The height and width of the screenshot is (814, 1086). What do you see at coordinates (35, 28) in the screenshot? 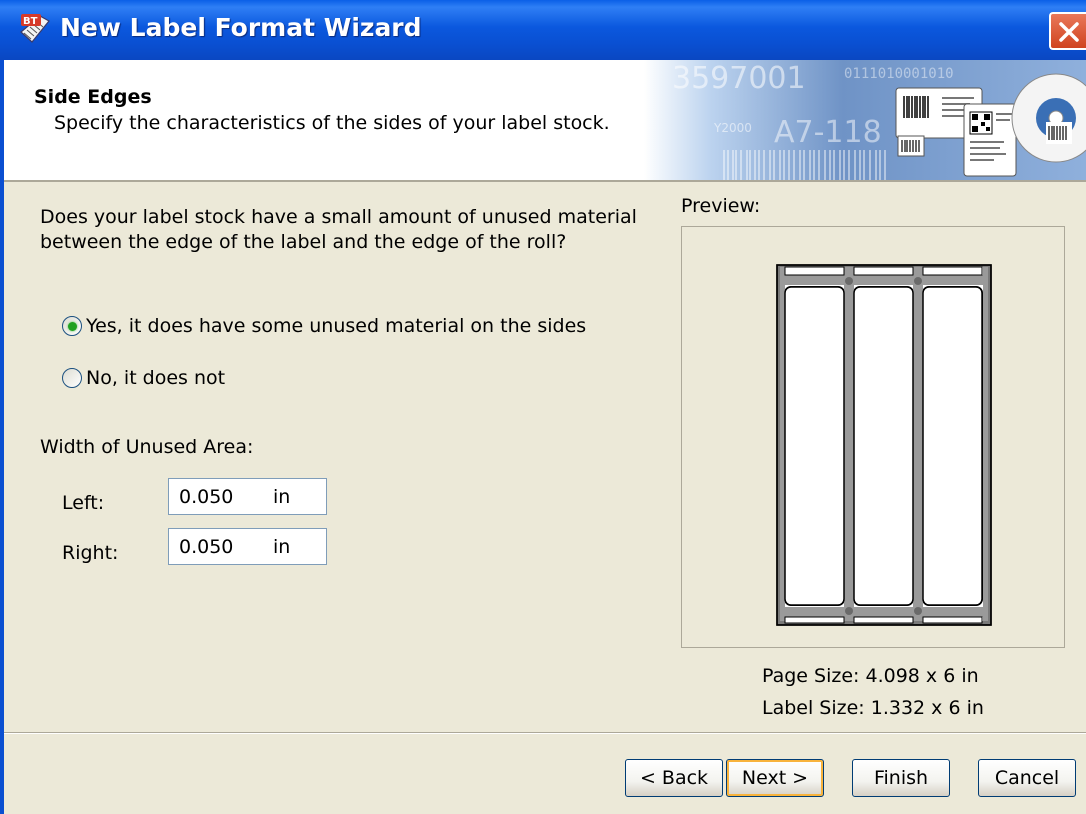
I see `bartender-icon: BT` at bounding box center [35, 28].